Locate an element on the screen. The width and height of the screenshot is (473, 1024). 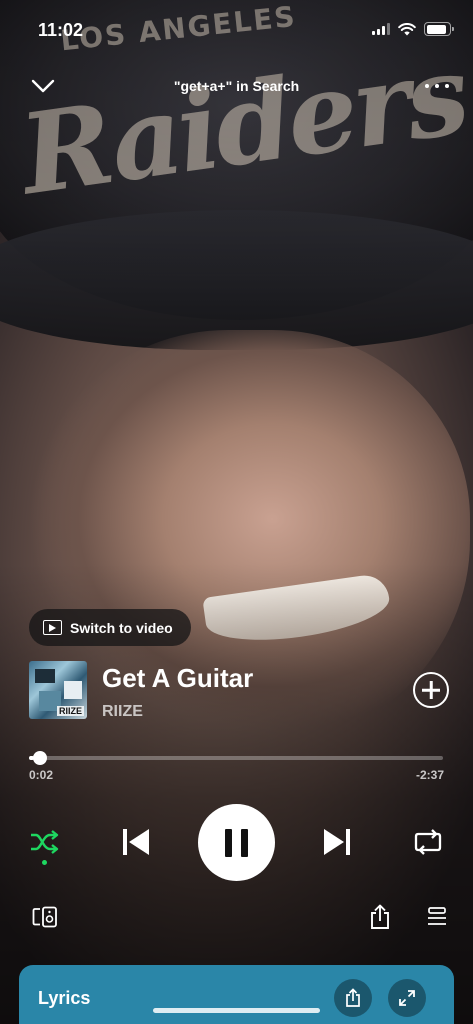
previous-icon is located at coordinates (136, 842).